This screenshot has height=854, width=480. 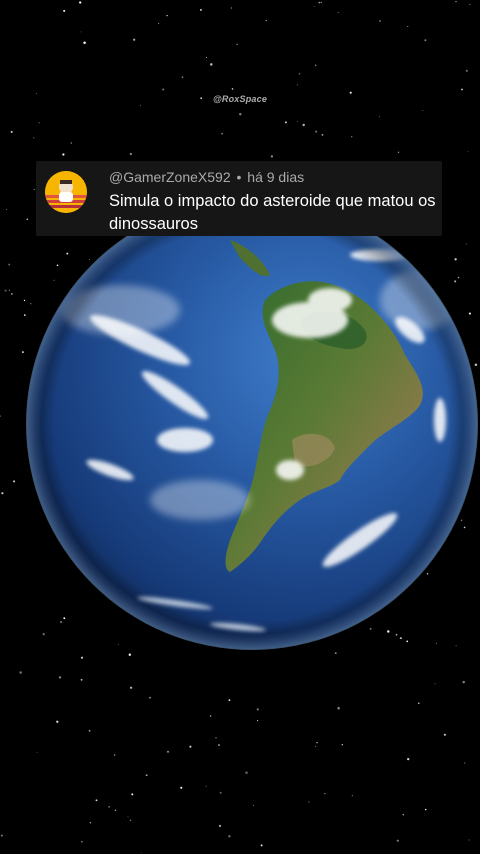 I want to click on comment-meta: @GamerZoneX592 • há 9 dias, so click(x=206, y=177).